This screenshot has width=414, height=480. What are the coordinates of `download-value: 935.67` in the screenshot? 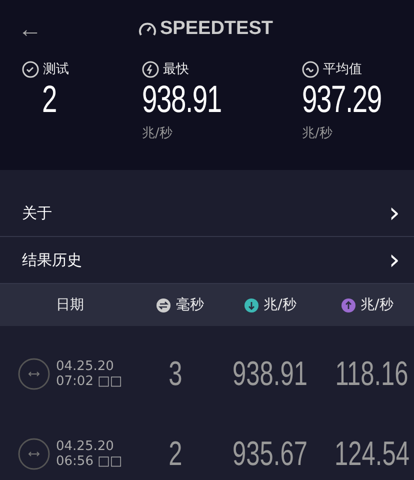 It's located at (270, 454).